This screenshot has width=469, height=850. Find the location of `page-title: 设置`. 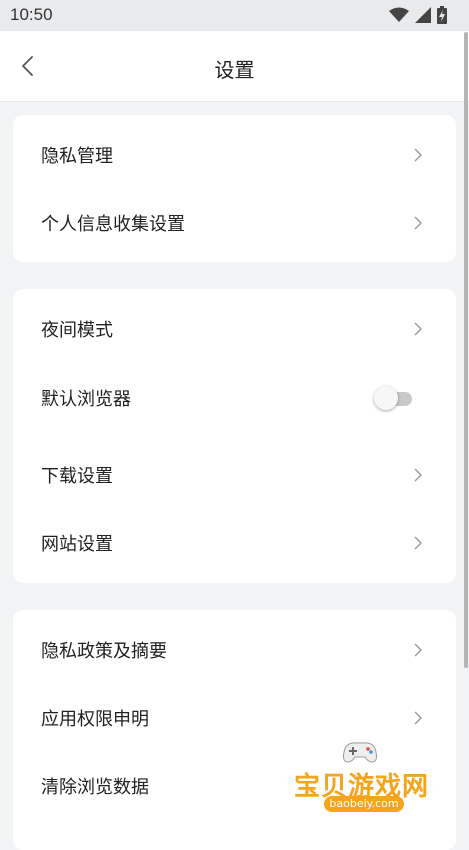

page-title: 设置 is located at coordinates (234, 70).